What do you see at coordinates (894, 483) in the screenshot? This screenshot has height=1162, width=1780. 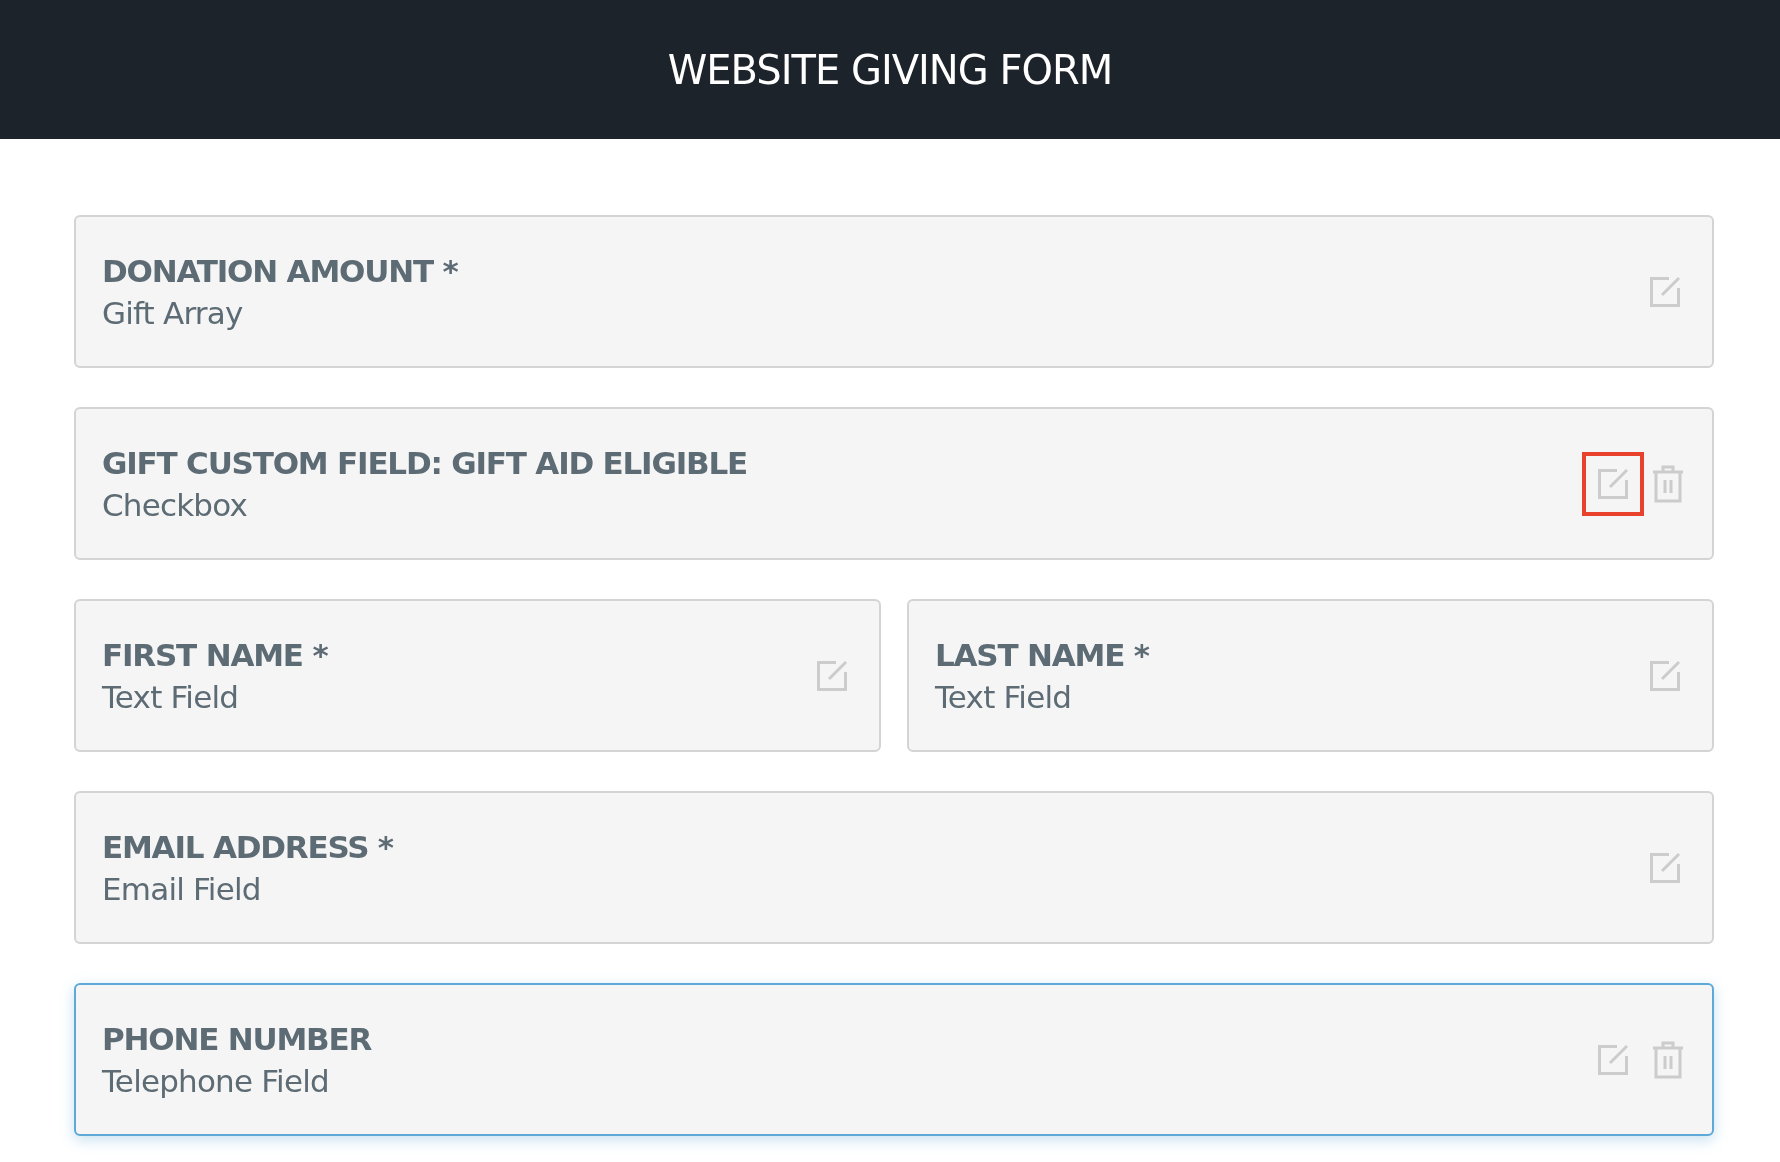 I see `field-card: GIFT CUSTOM FIELD: GIFT AID ELIGIBLE Checkbox` at bounding box center [894, 483].